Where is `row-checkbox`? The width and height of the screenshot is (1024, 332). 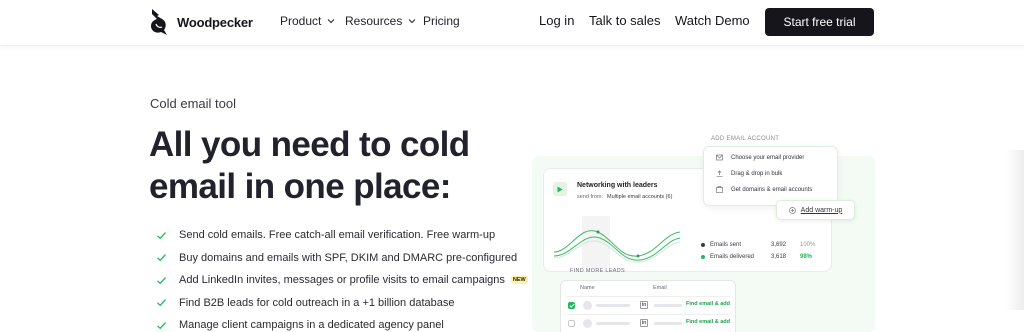 row-checkbox is located at coordinates (571, 323).